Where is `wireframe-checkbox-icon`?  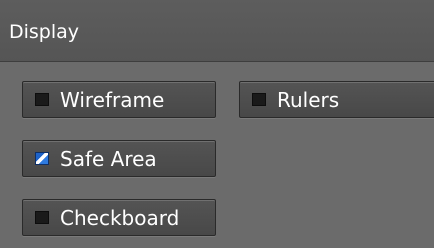
wireframe-checkbox-icon is located at coordinates (42, 99).